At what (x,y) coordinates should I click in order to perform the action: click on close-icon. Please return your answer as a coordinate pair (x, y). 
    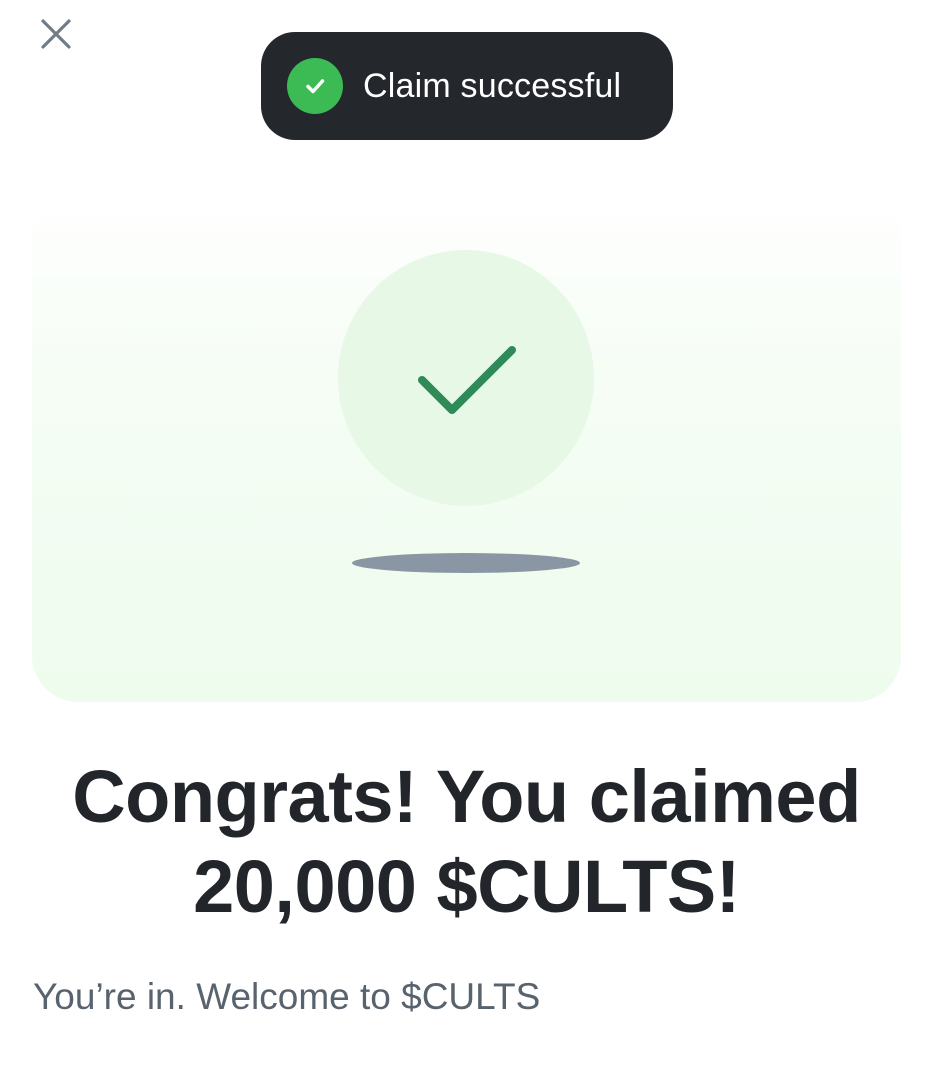
    Looking at the image, I should click on (56, 34).